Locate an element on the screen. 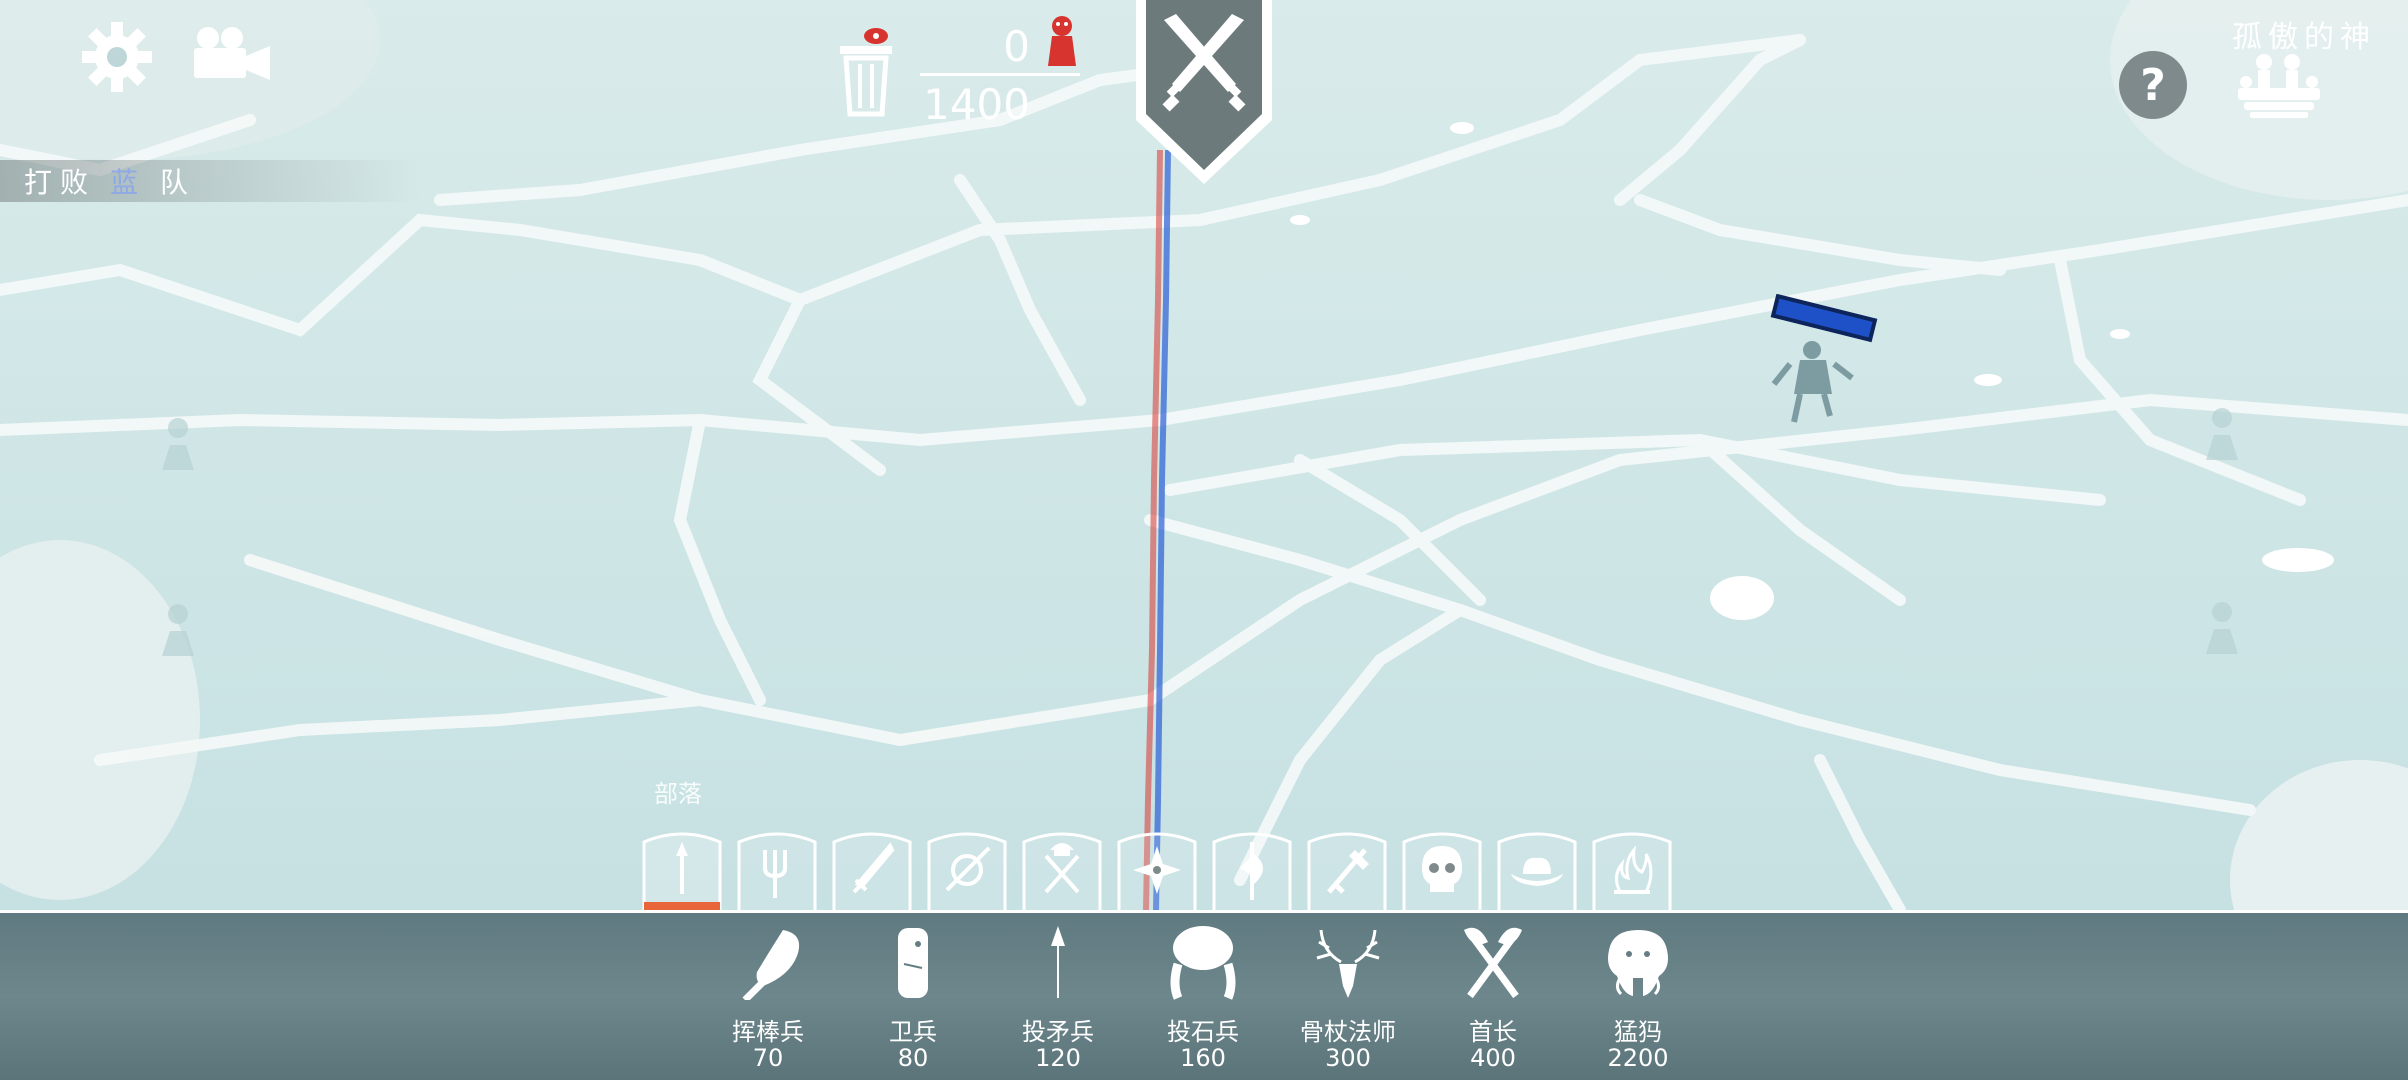  faction-tab-arrow is located at coordinates (682, 870).